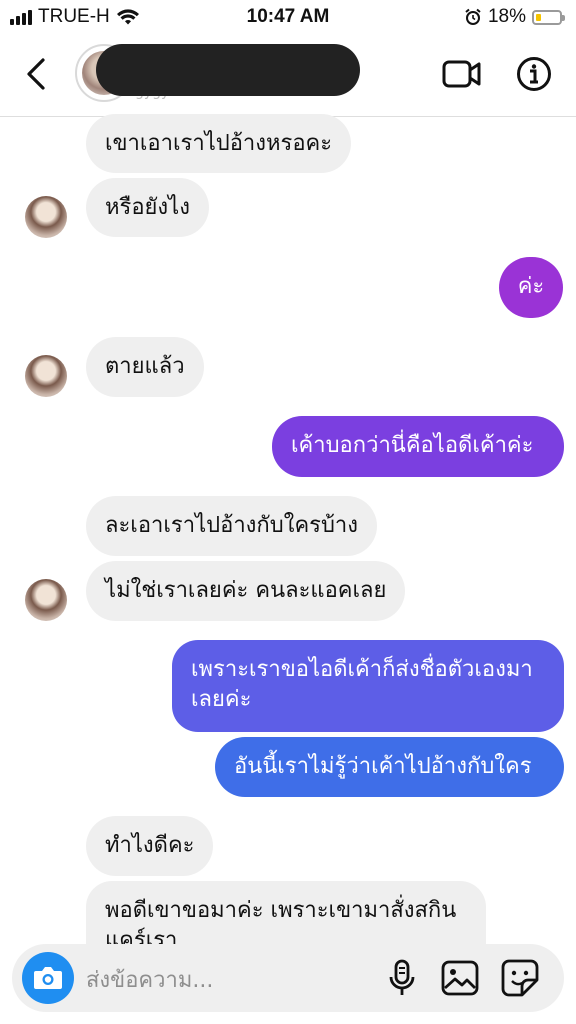 This screenshot has height=1024, width=576. Describe the element at coordinates (402, 978) in the screenshot. I see `microphone-icon` at that location.